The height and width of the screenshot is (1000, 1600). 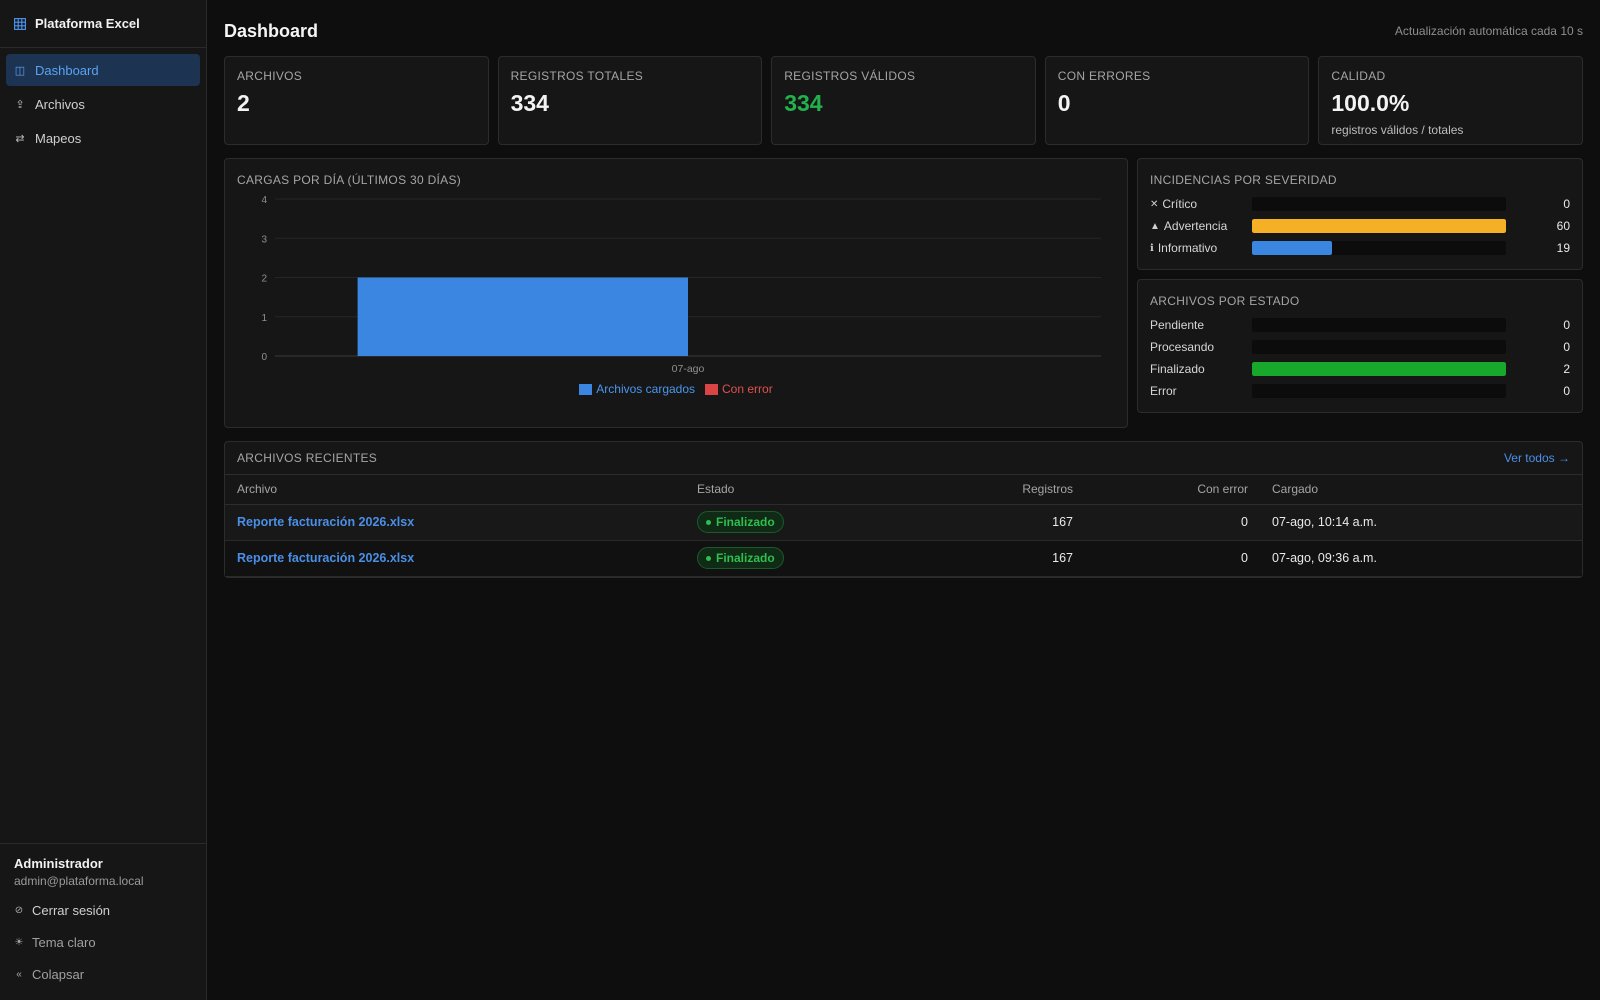 What do you see at coordinates (1360, 369) in the screenshot?
I see `bar-row: Finalizado 2` at bounding box center [1360, 369].